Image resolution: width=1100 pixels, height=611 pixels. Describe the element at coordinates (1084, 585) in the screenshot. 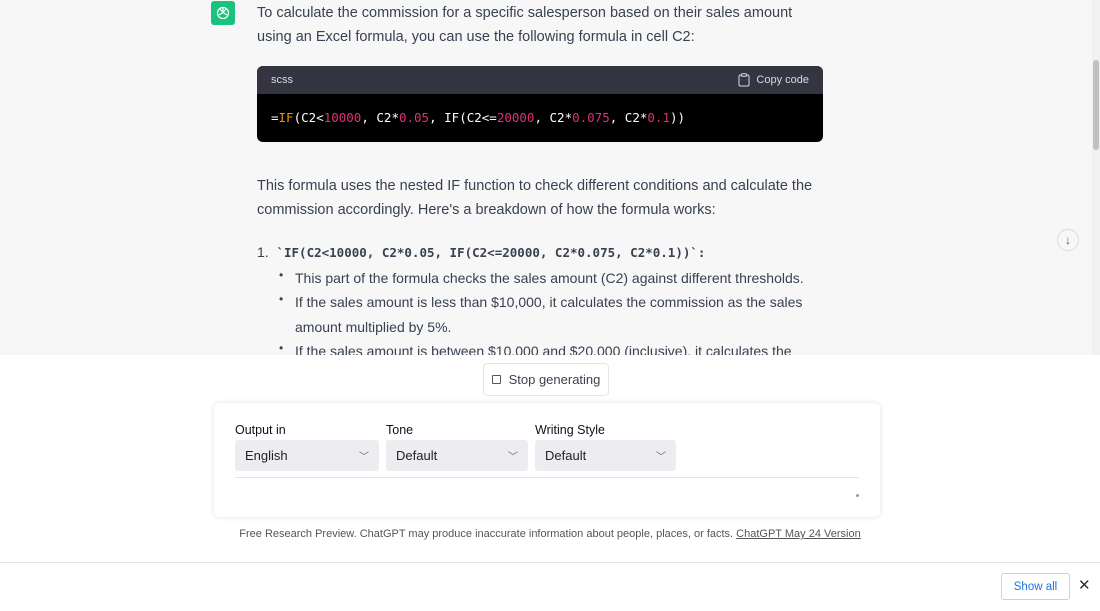

I see `close-icon: ✕` at that location.